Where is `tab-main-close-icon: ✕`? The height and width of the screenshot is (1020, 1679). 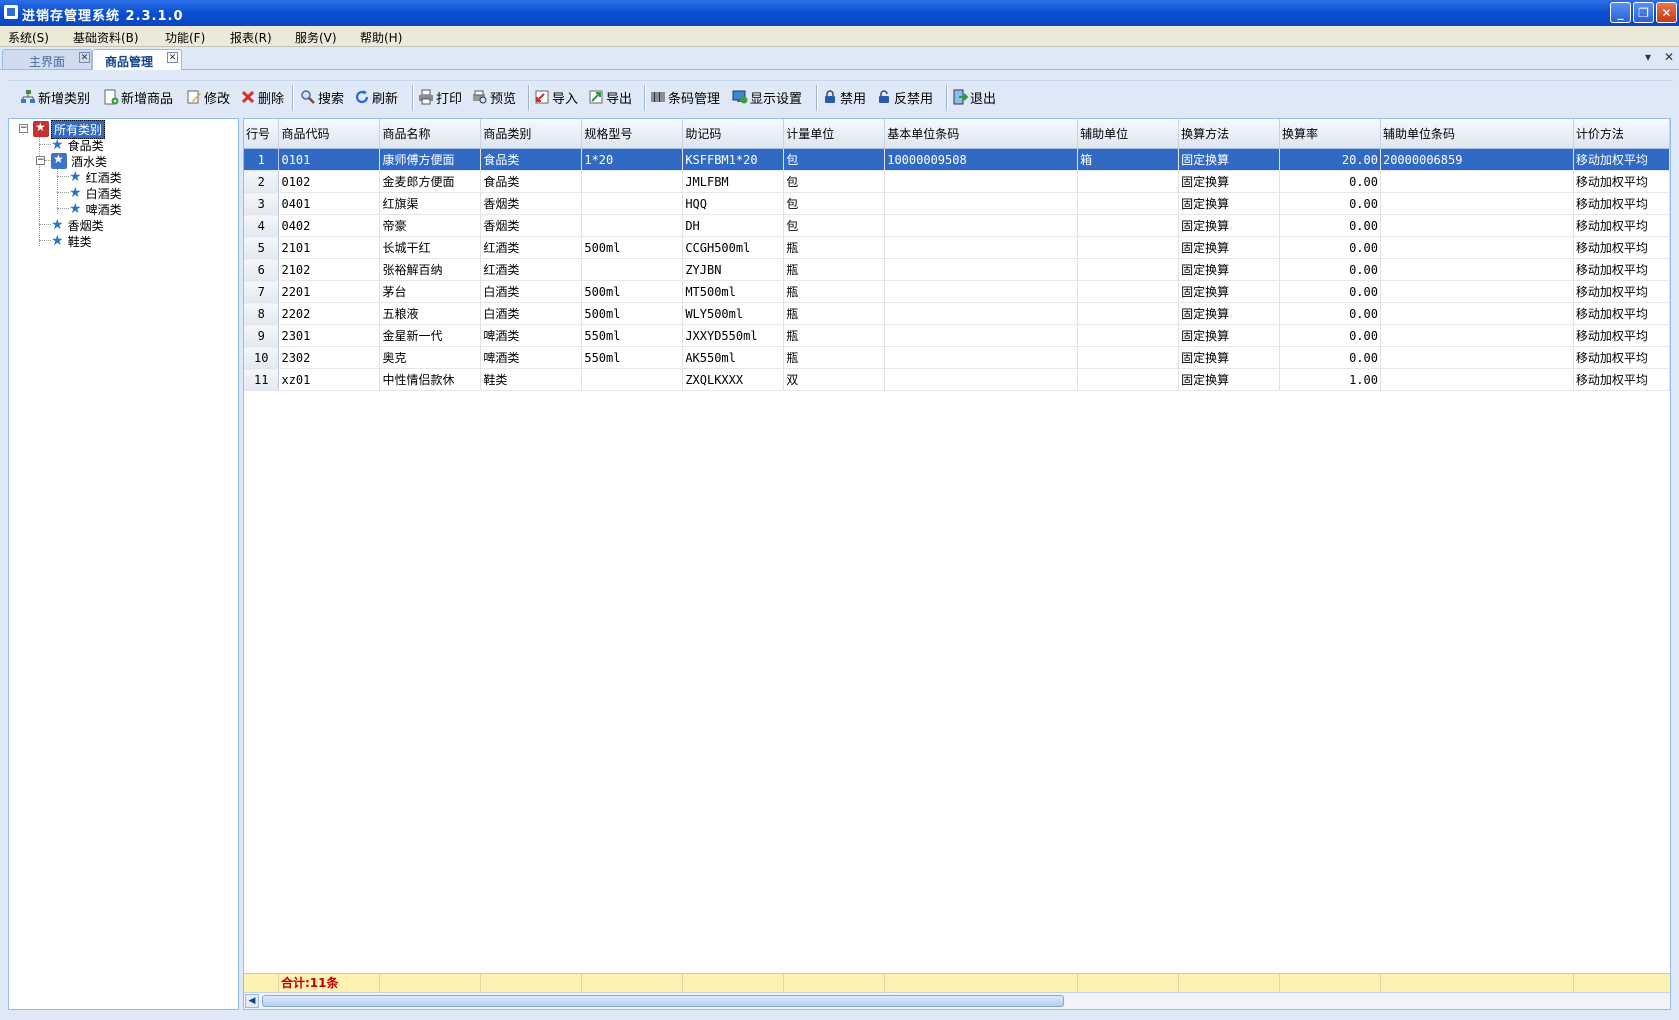 tab-main-close-icon: ✕ is located at coordinates (84, 57).